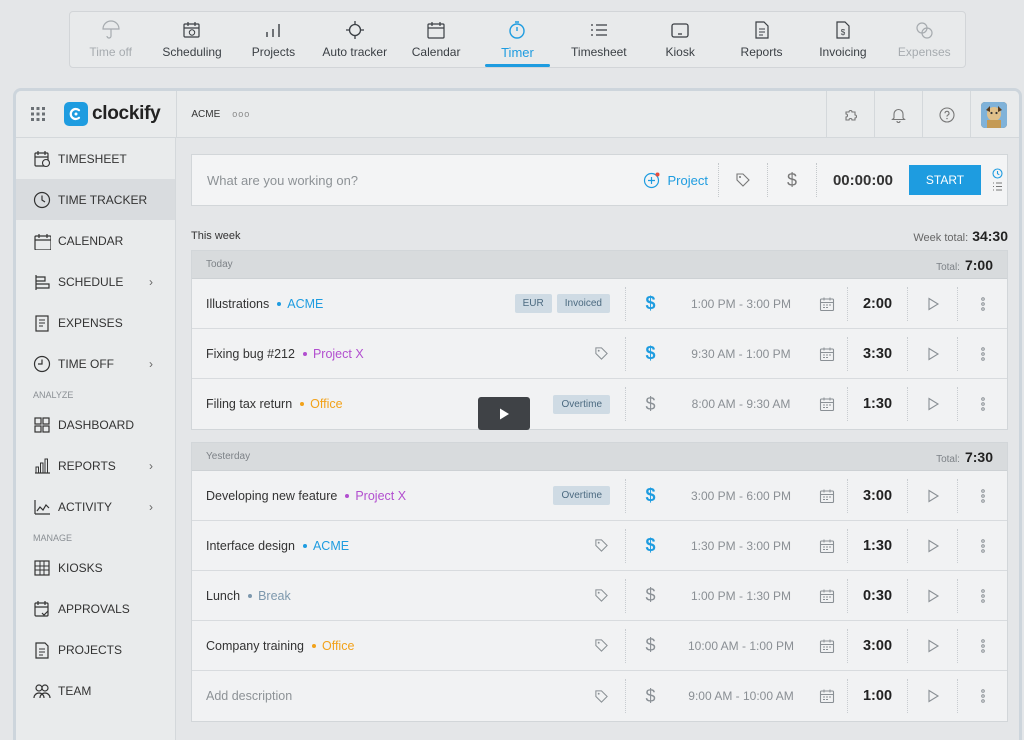 The height and width of the screenshot is (740, 1024). Describe the element at coordinates (435, 39) in the screenshot. I see `feature-tab-calendar: Calendar` at that location.